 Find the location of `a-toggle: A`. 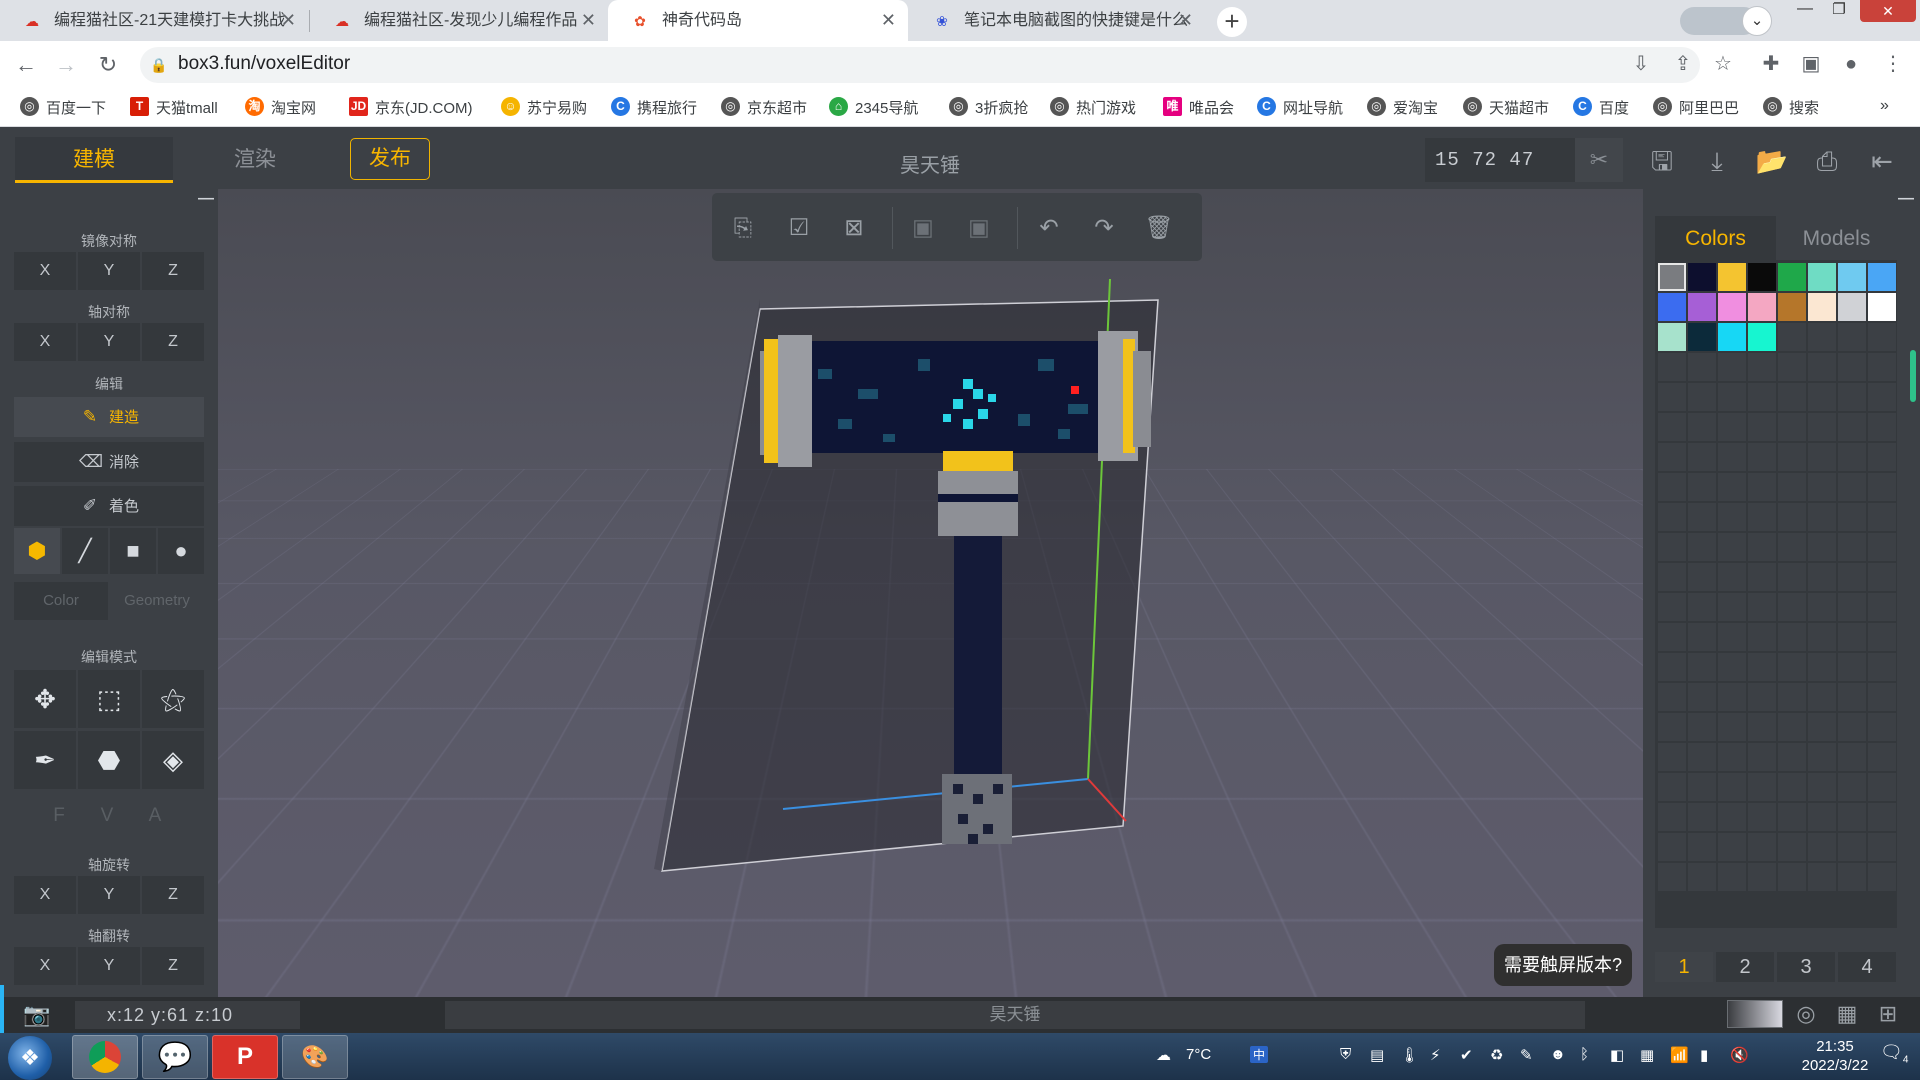

a-toggle: A is located at coordinates (155, 816).